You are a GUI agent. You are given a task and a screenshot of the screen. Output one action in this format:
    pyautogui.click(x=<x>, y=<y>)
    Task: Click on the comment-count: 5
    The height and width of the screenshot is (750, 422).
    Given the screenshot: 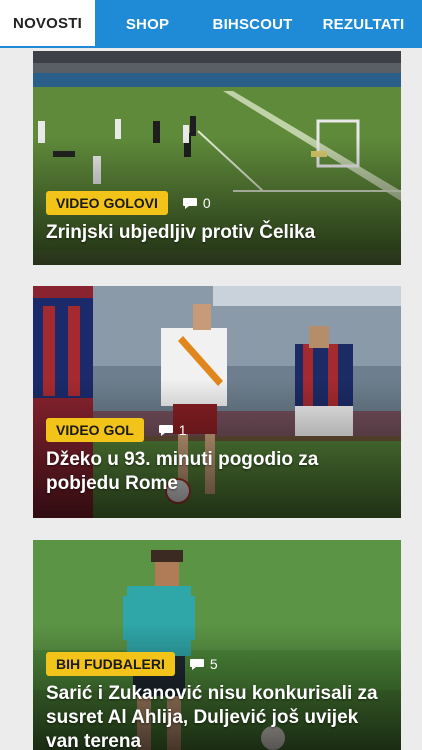 What is the action you would take?
    pyautogui.click(x=203, y=664)
    